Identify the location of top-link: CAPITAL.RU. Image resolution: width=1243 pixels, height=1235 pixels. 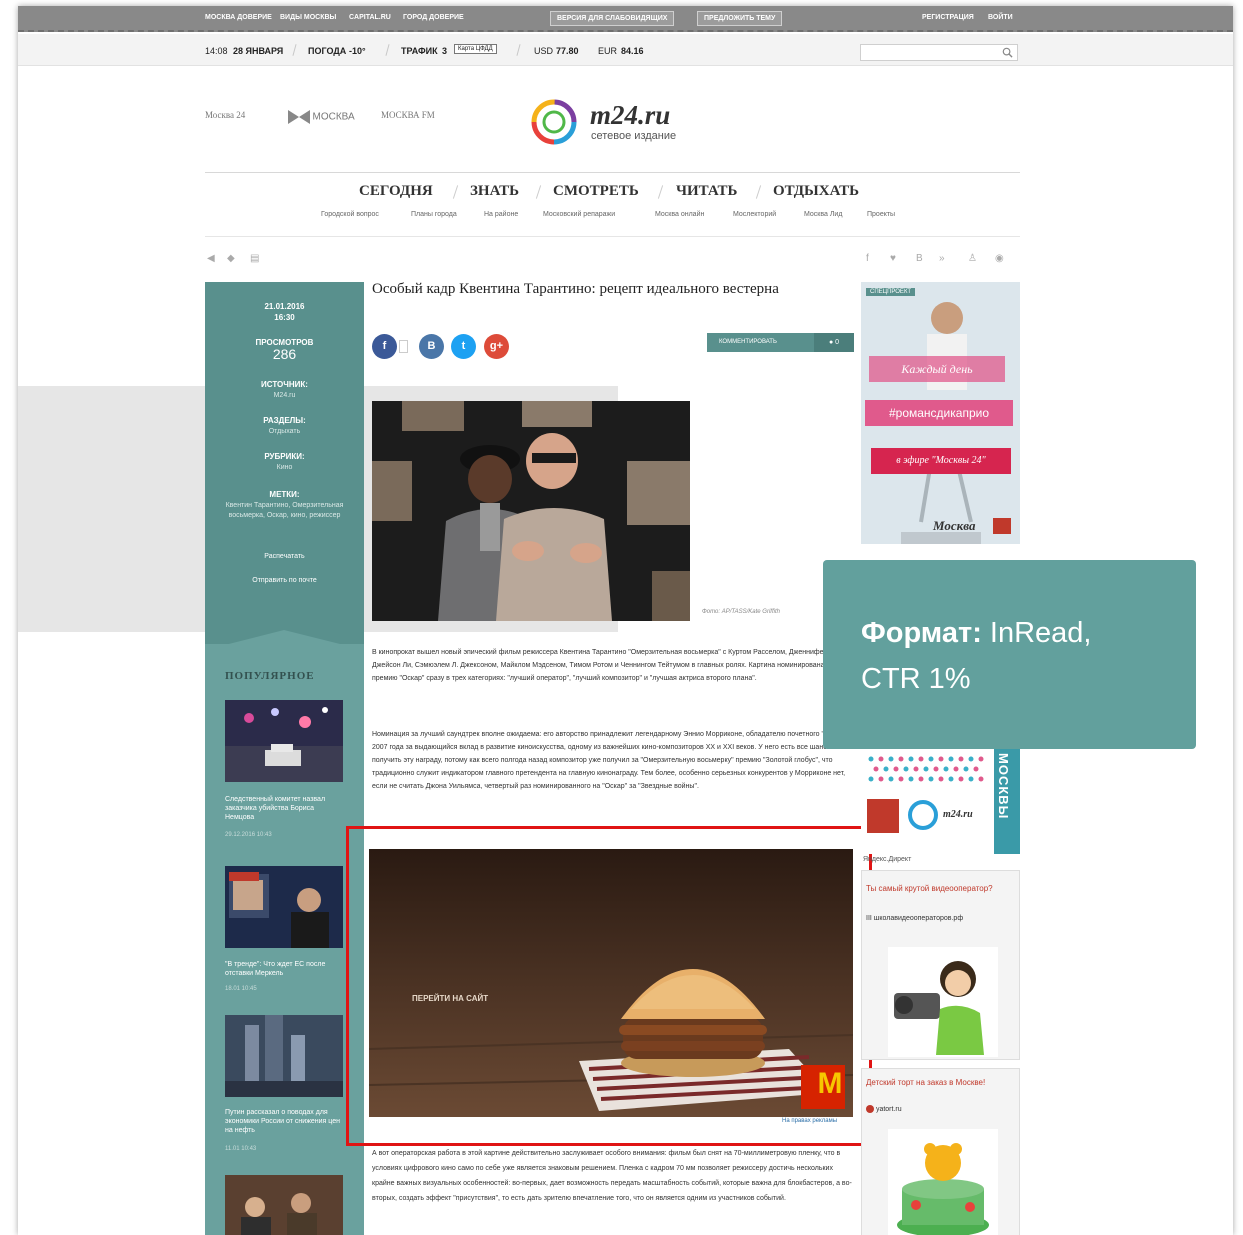
(370, 17).